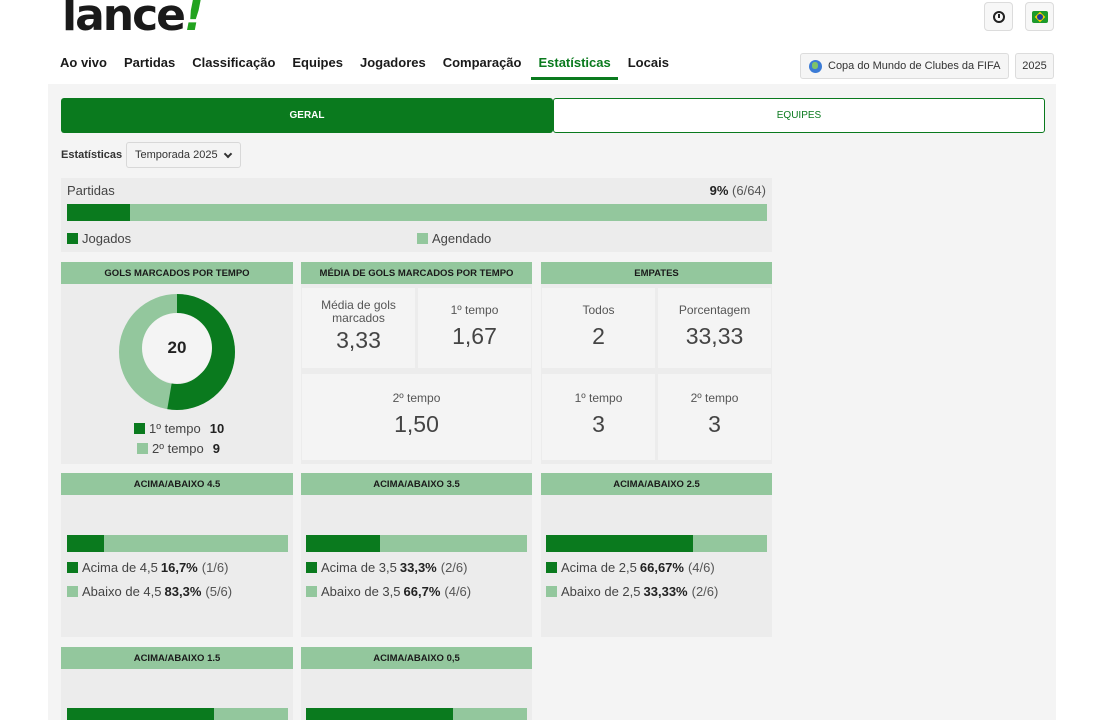  Describe the element at coordinates (630, 567) in the screenshot. I see `legend-above: Acima de 2,5 66,67% (4/6)` at that location.